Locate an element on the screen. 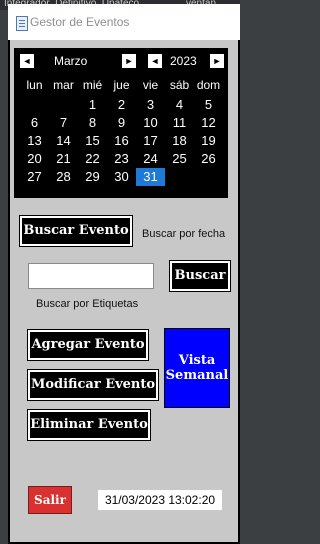 This screenshot has height=544, width=320. calendar-day: 29 is located at coordinates (92, 177).